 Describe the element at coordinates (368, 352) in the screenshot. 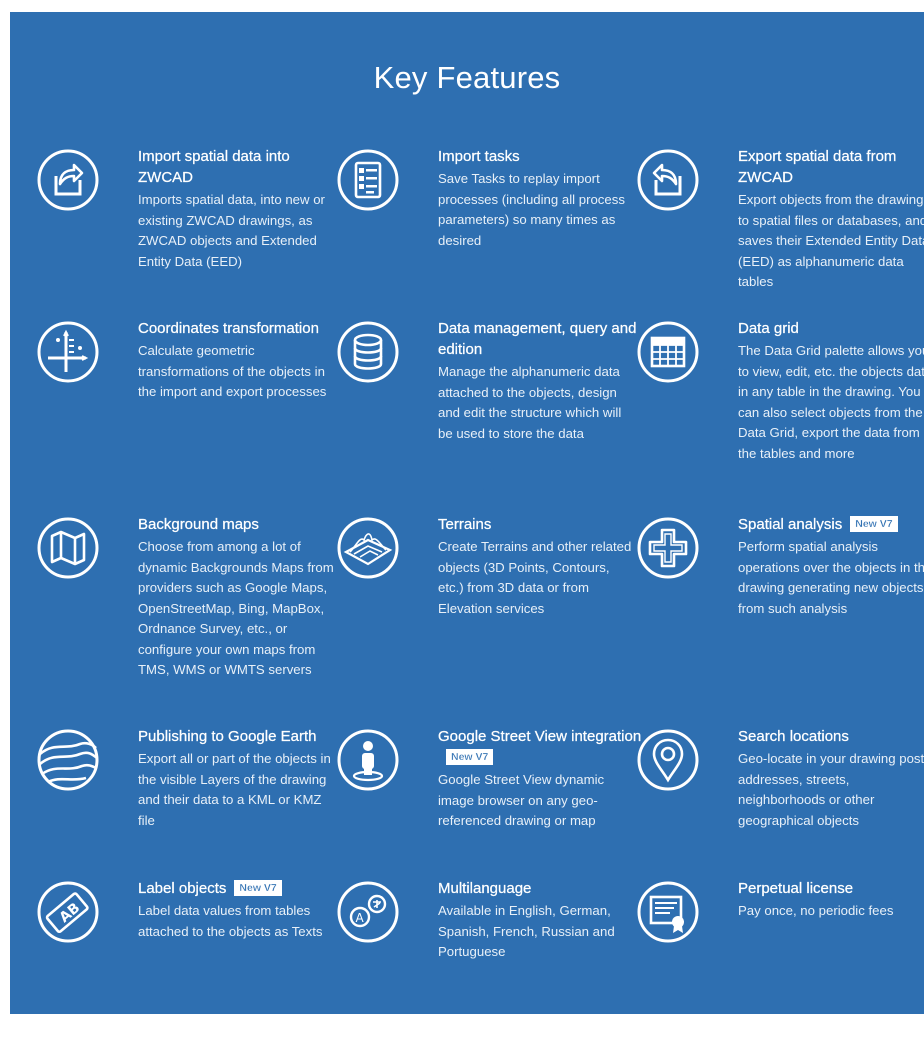

I see `database-icon` at that location.